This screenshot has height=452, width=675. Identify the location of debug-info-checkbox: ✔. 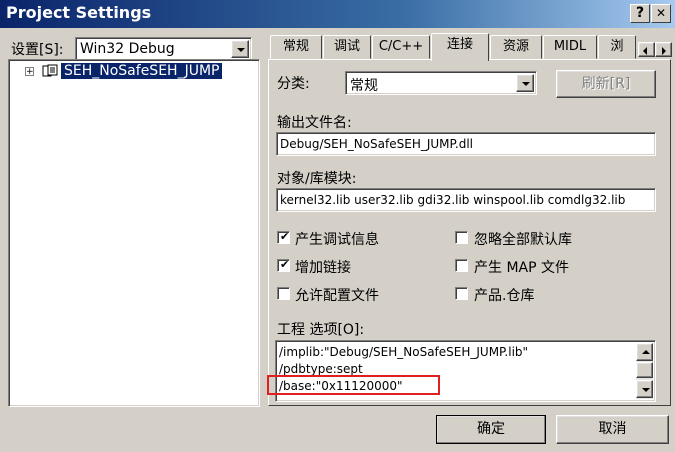
(283, 237).